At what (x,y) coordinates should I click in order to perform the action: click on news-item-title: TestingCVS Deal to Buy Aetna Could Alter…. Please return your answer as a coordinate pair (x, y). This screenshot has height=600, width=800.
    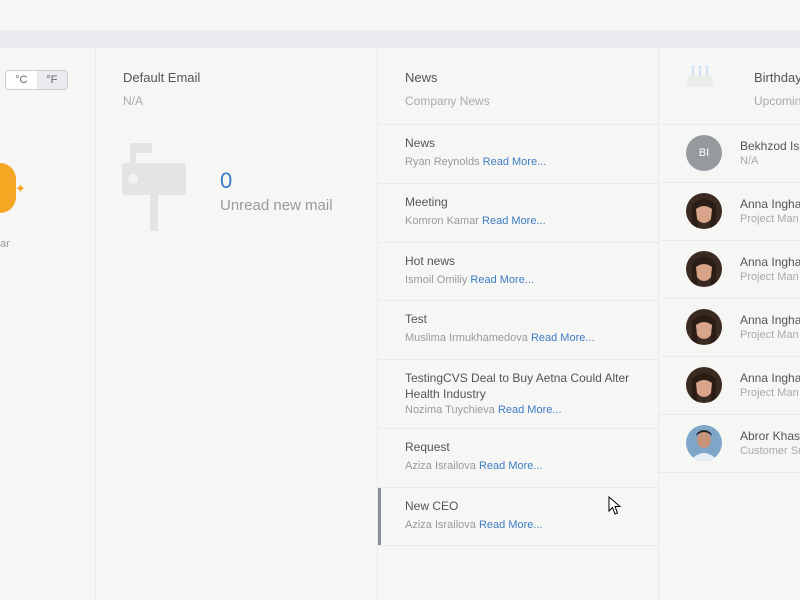
    Looking at the image, I should click on (517, 386).